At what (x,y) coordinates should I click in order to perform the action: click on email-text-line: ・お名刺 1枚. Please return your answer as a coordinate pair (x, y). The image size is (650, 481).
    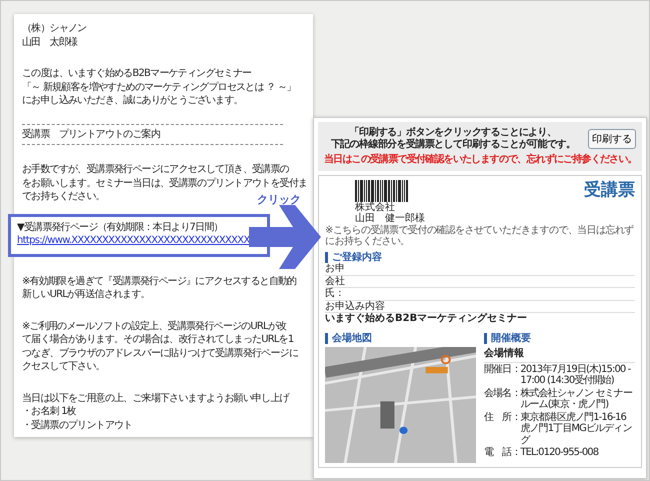
    Looking at the image, I should click on (49, 411).